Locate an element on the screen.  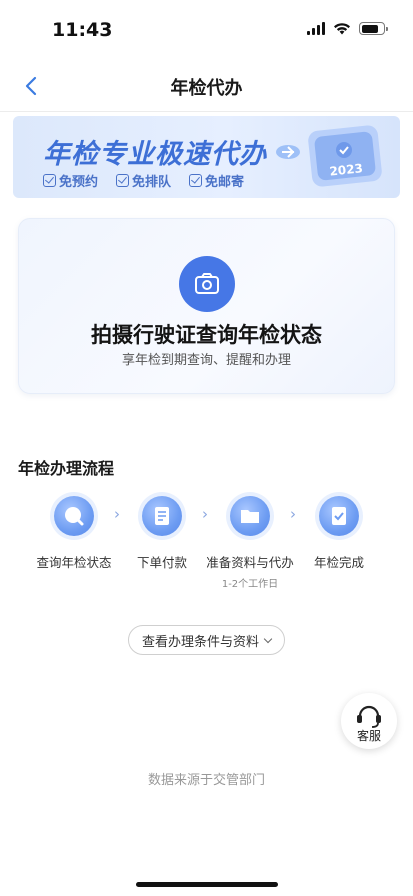
status-icons is located at coordinates (347, 28).